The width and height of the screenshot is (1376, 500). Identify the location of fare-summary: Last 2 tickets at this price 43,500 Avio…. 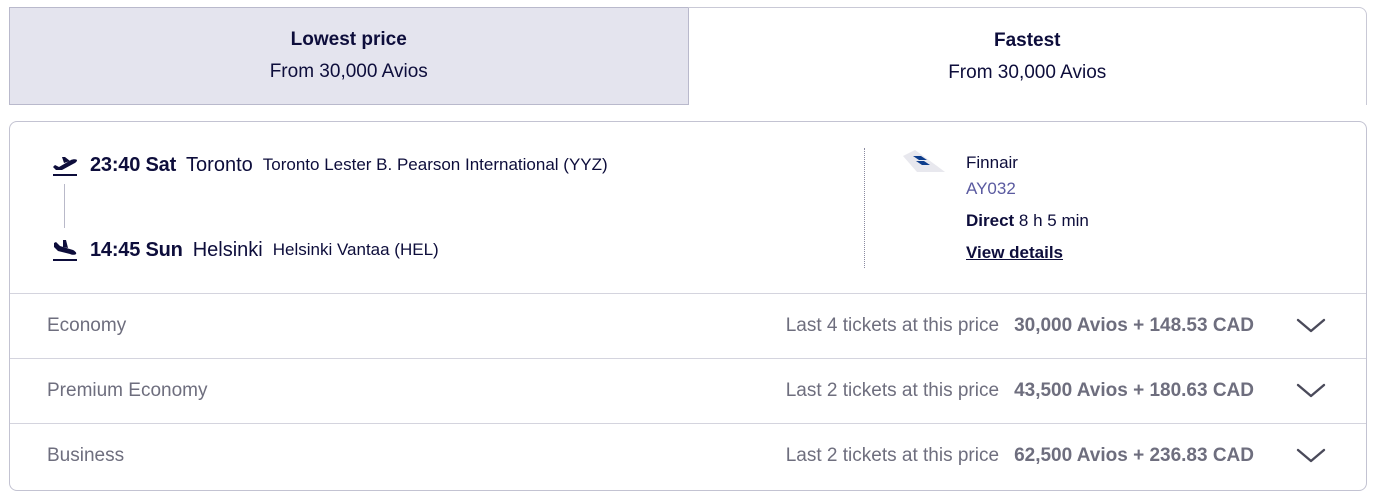
(1020, 391).